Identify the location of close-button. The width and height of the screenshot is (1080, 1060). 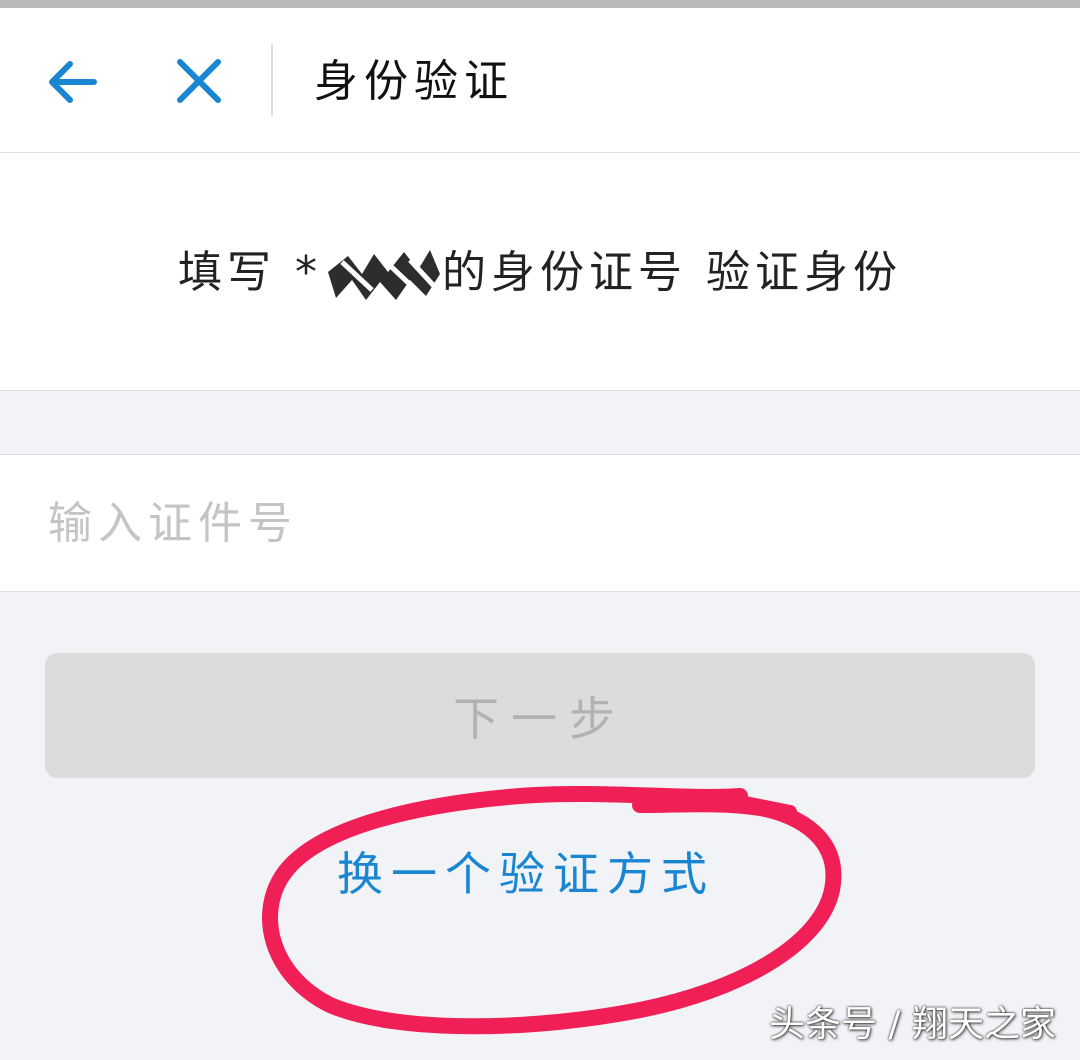
(198, 82).